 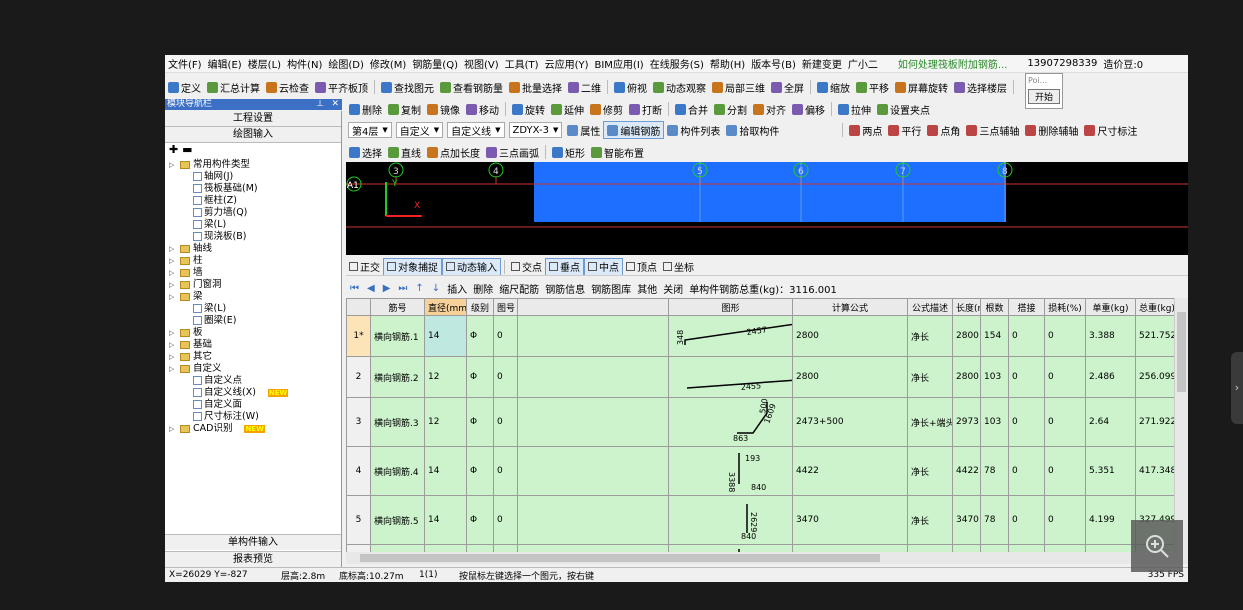 What do you see at coordinates (482, 109) in the screenshot?
I see `edit-tool-3: 移动` at bounding box center [482, 109].